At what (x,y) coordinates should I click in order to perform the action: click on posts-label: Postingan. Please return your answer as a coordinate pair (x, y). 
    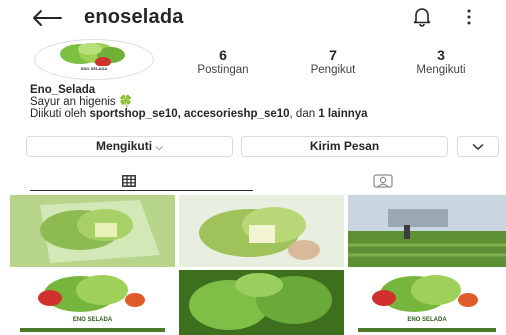
    Looking at the image, I should click on (223, 70).